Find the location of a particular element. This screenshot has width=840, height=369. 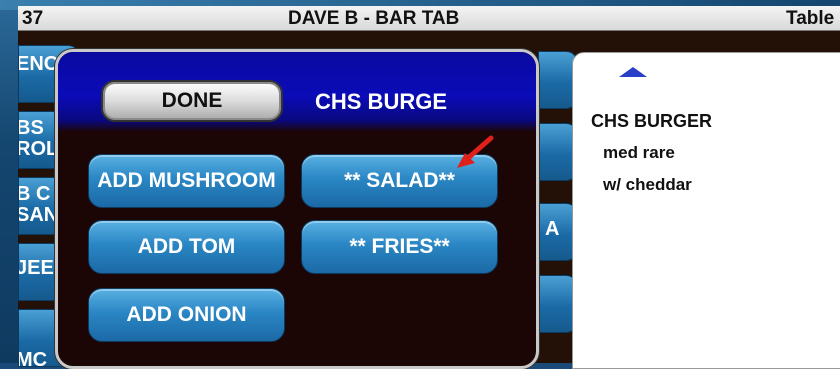

add-mushroom-button: ADD MUSHROOM is located at coordinates (186, 181).